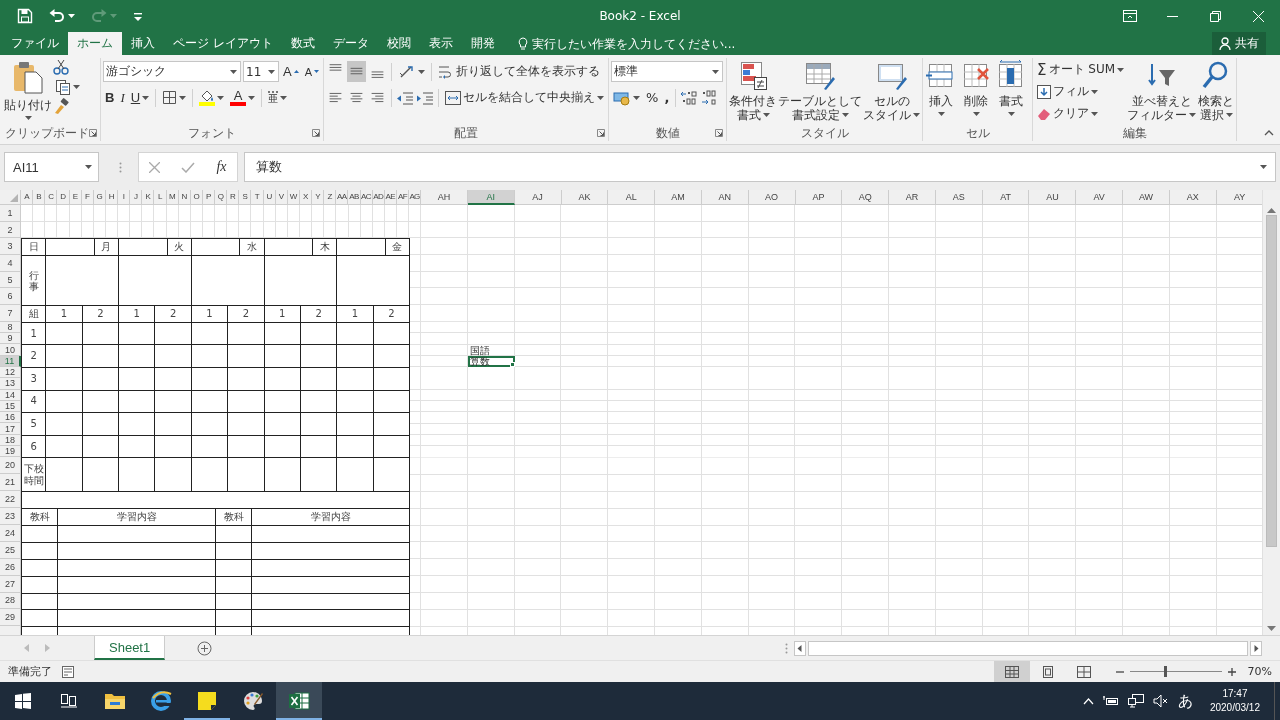  Describe the element at coordinates (491, 197) in the screenshot. I see `column-header: AI` at that location.